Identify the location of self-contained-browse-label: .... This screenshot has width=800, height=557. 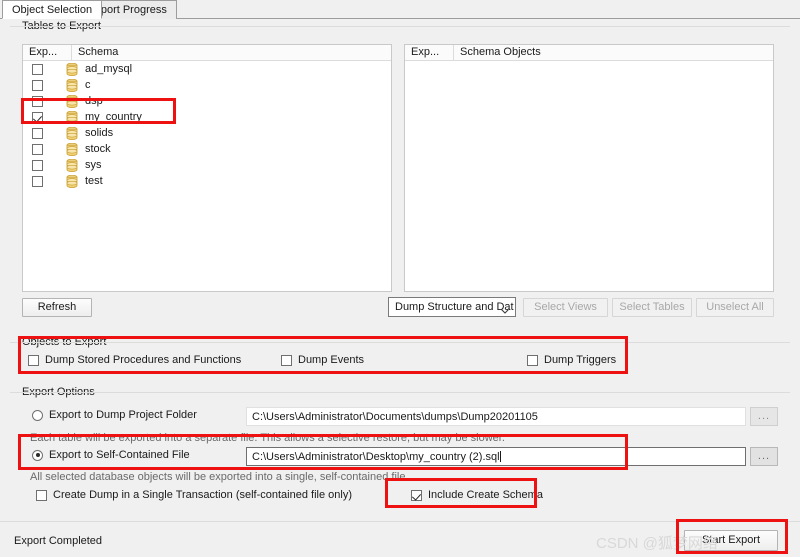
(764, 456).